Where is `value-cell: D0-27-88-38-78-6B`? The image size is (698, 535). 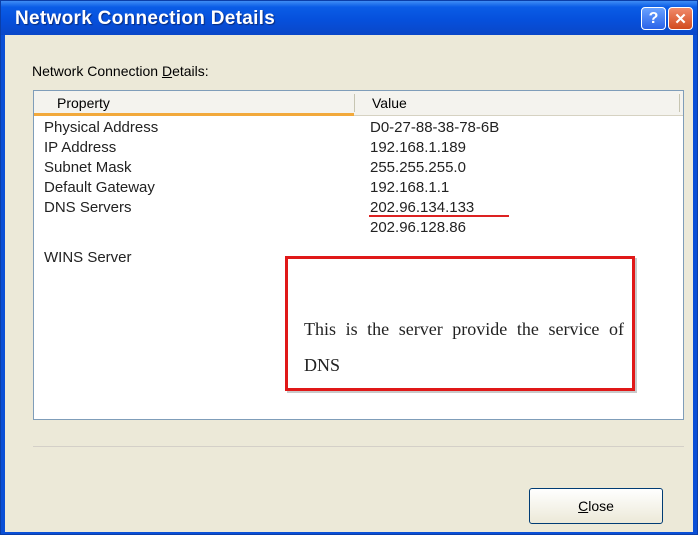 value-cell: D0-27-88-38-78-6B is located at coordinates (435, 127).